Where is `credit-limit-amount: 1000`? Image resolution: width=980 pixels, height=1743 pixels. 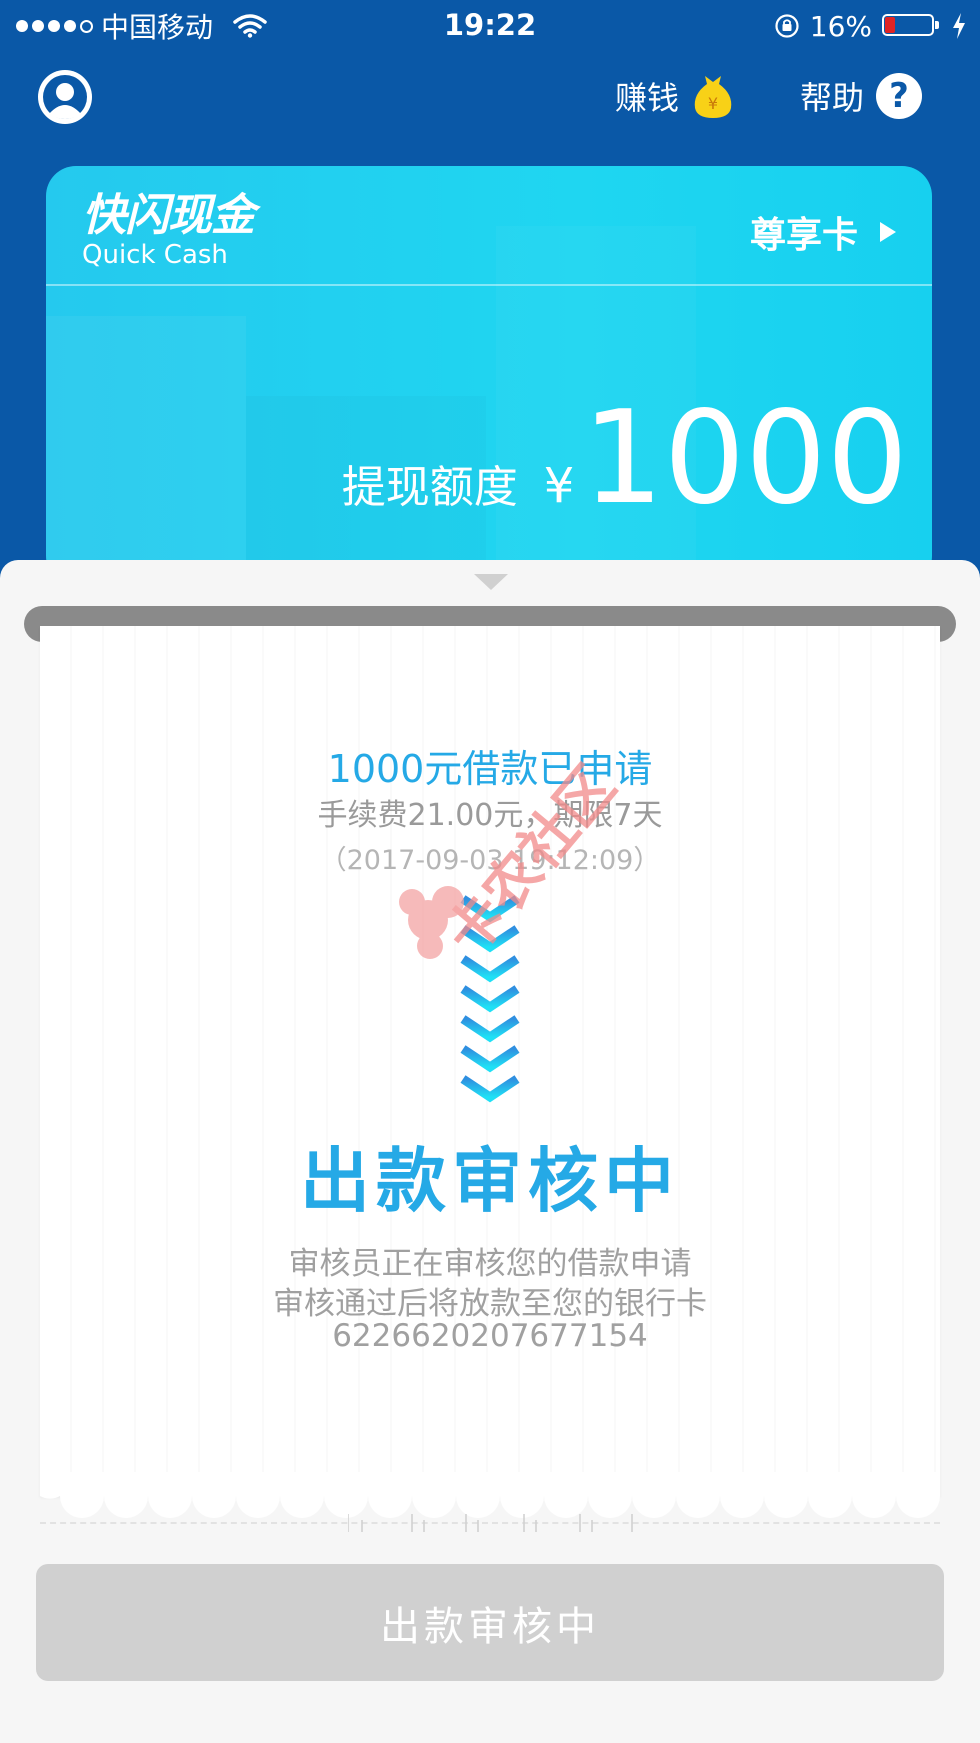 credit-limit-amount: 1000 is located at coordinates (745, 458).